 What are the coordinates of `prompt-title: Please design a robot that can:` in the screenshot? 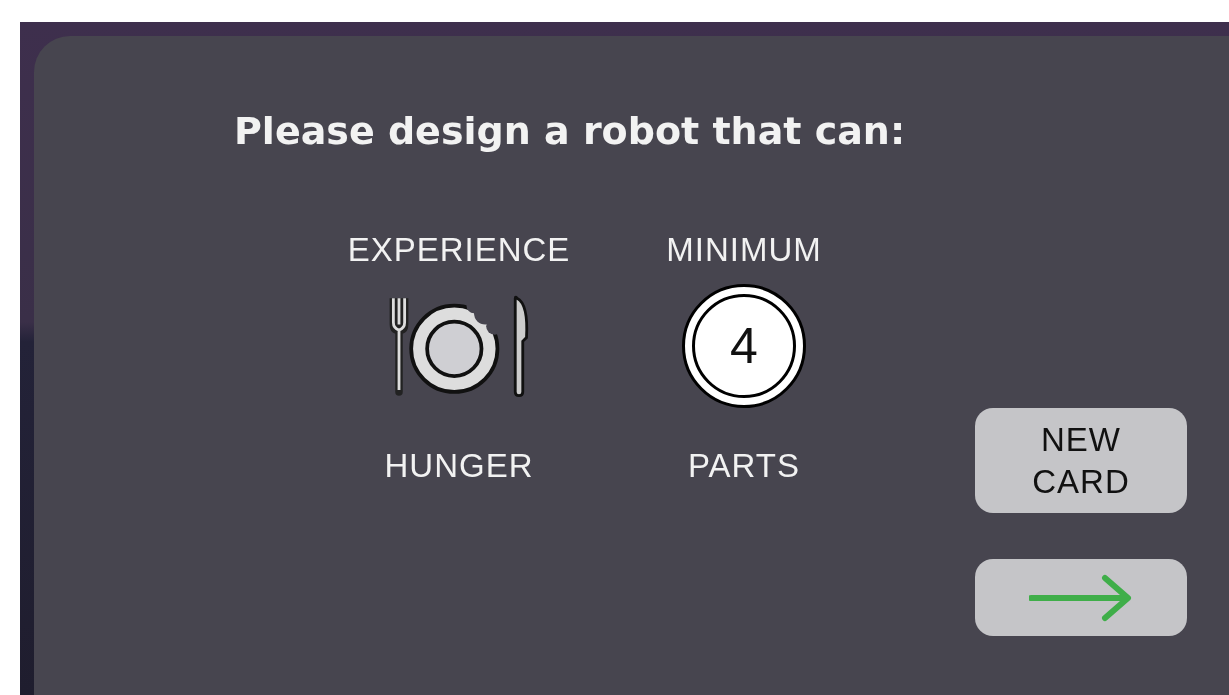 It's located at (570, 131).